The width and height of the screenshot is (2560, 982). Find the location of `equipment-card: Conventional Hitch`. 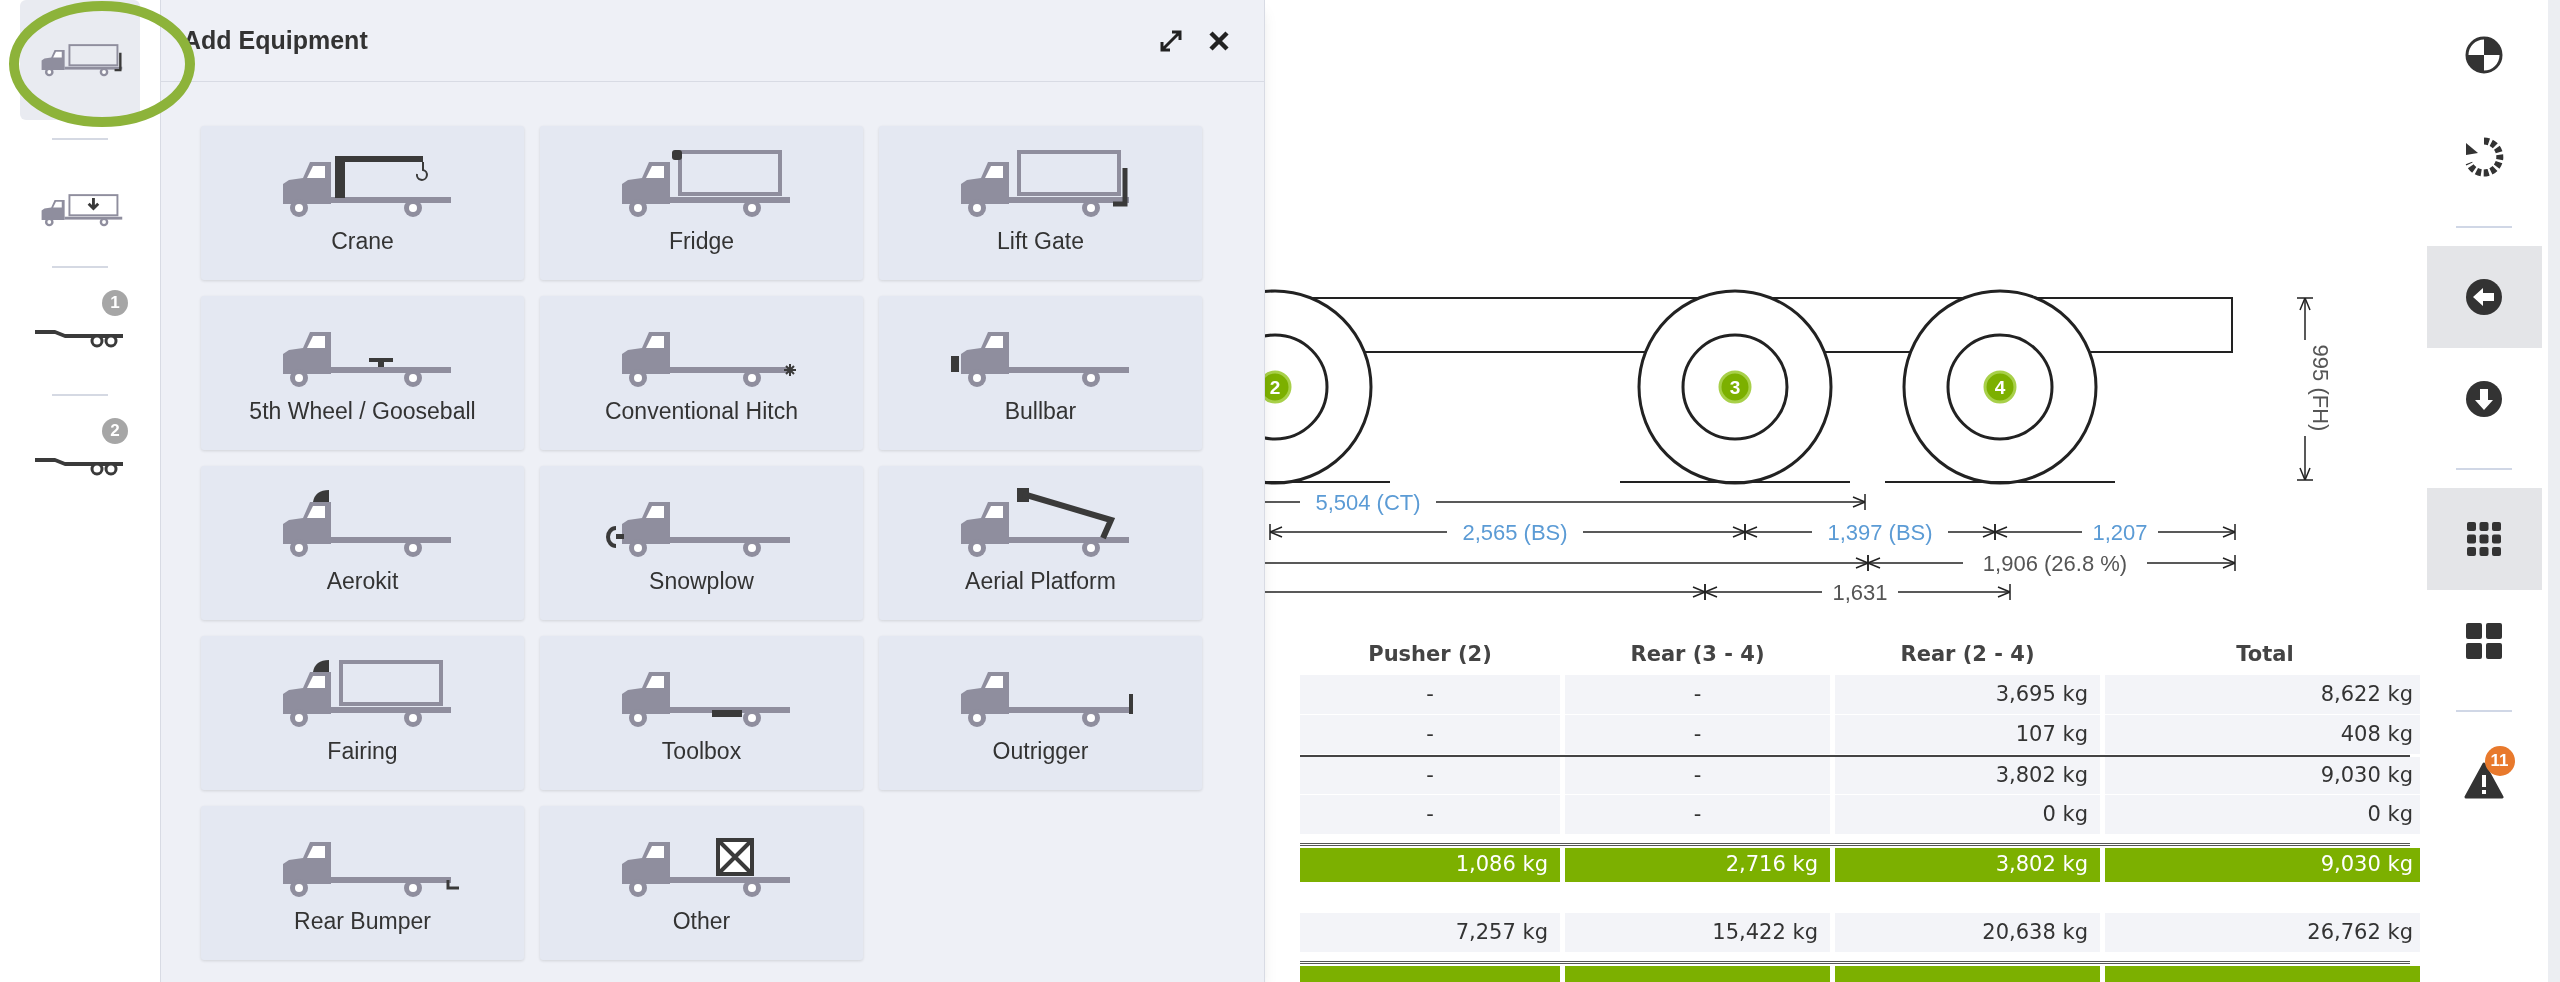

equipment-card: Conventional Hitch is located at coordinates (701, 373).